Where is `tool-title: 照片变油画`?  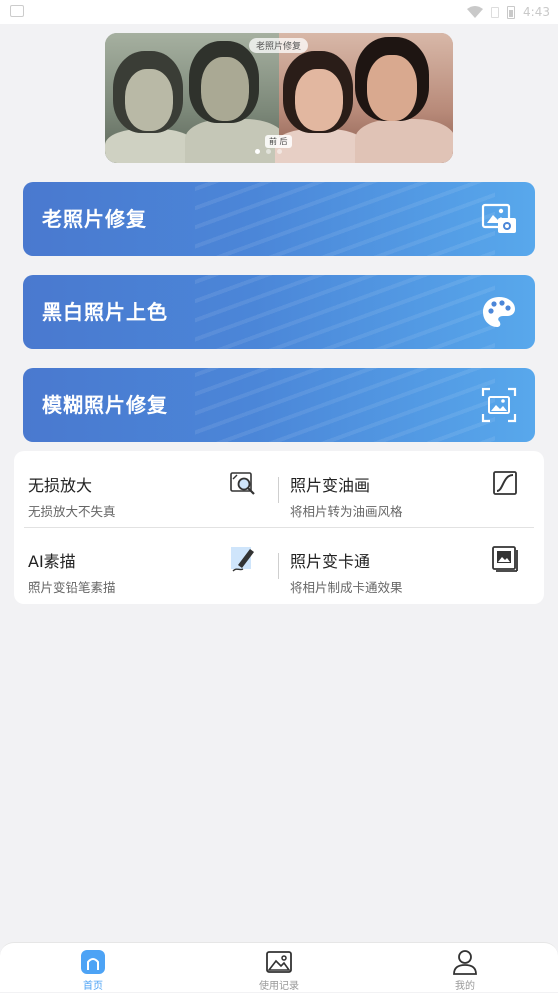
tool-title: 照片变油画 is located at coordinates (330, 485).